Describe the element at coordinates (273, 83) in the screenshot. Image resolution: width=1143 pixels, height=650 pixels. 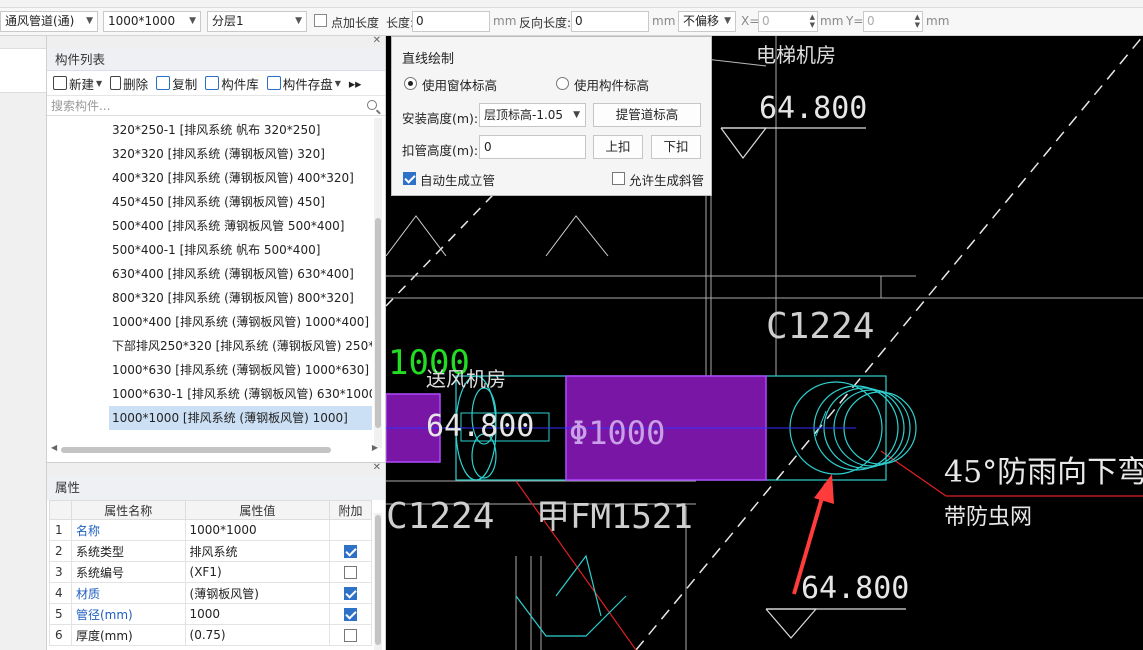
I see `save-icon` at that location.